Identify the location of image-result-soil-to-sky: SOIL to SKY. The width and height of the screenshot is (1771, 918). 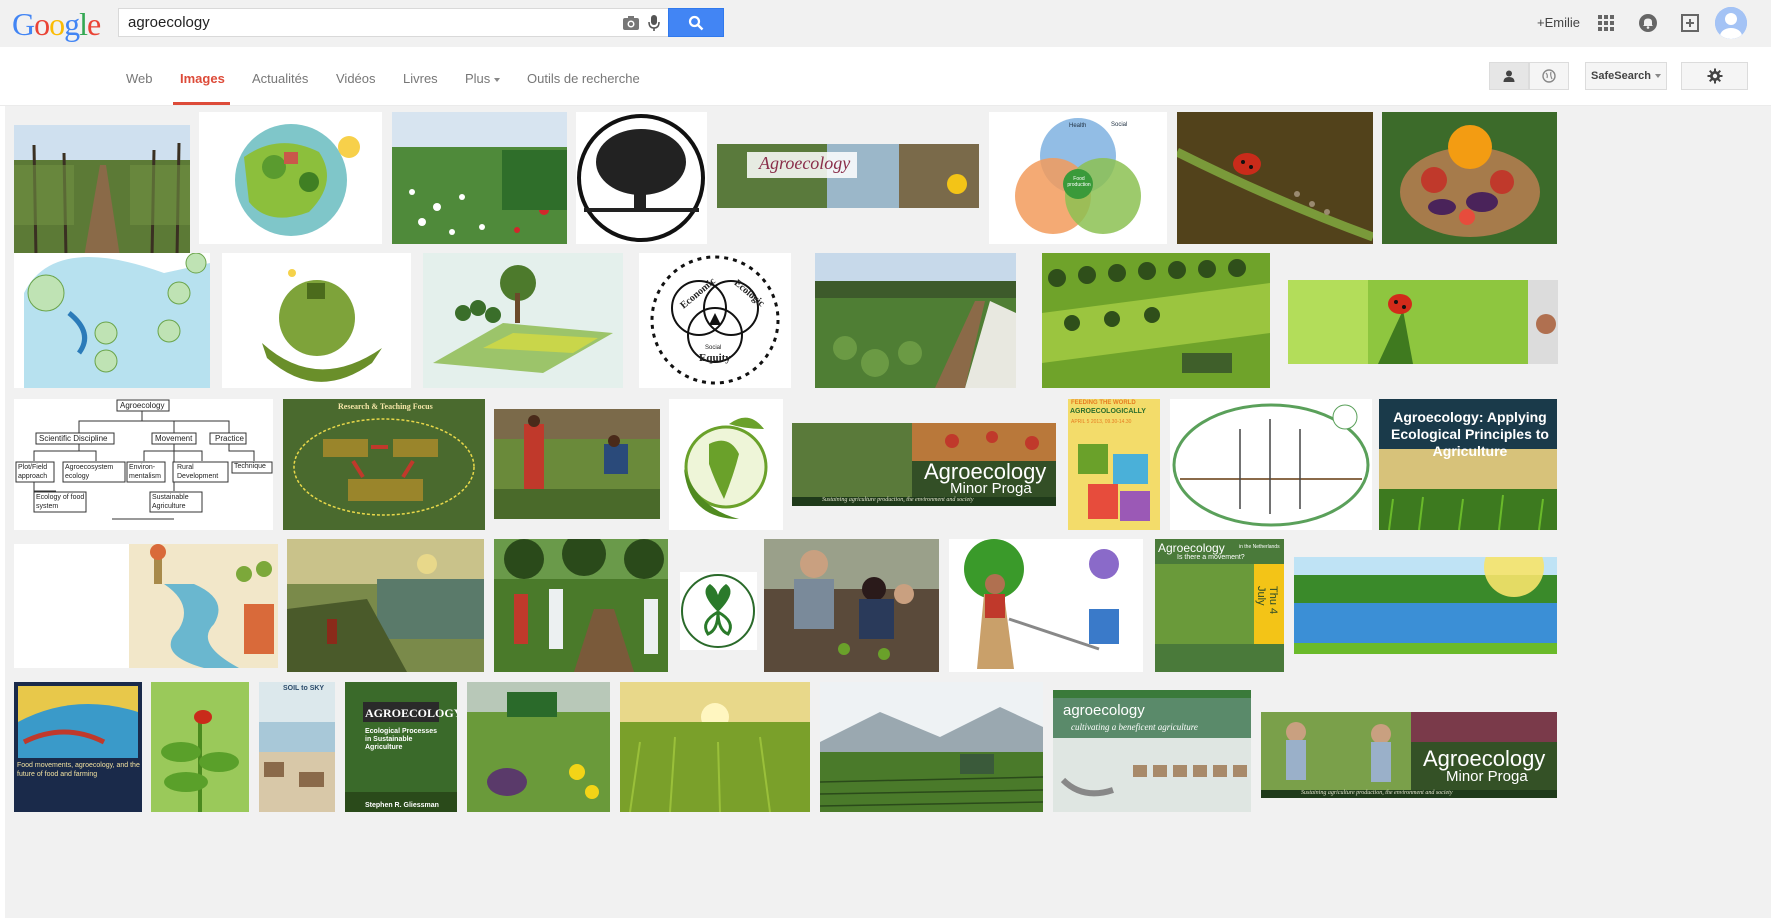
(297, 747).